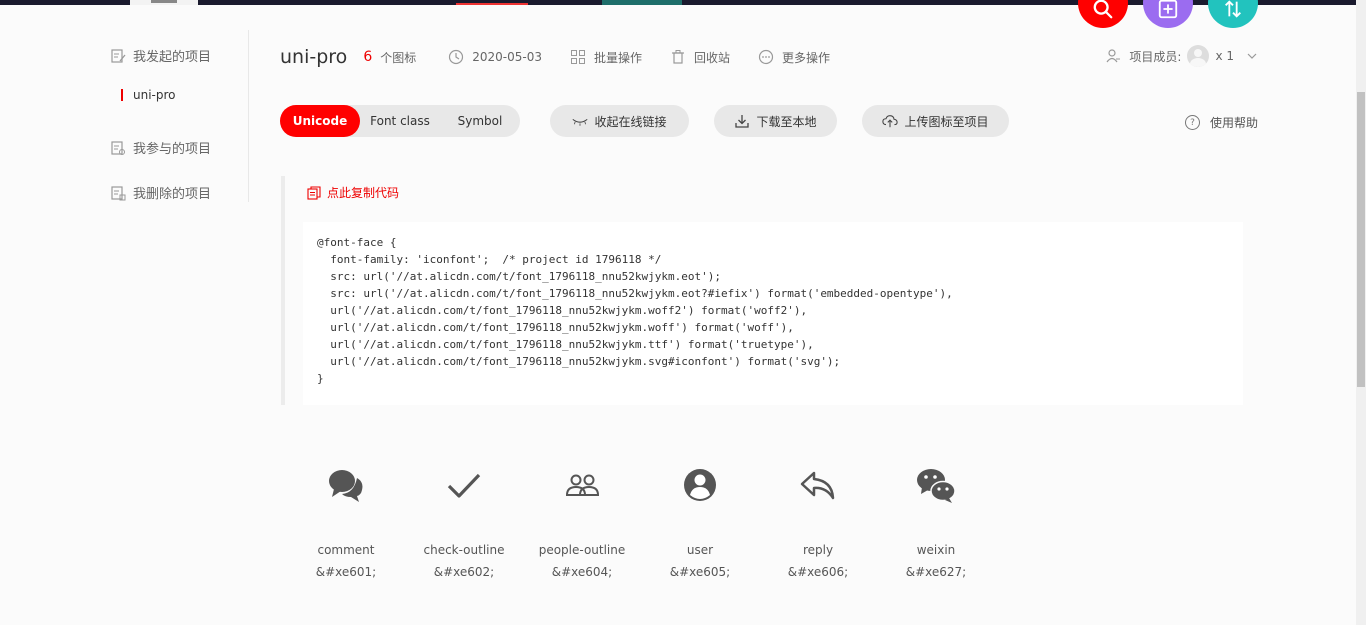 The height and width of the screenshot is (625, 1366). What do you see at coordinates (314, 192) in the screenshot?
I see `copy-document-icon` at bounding box center [314, 192].